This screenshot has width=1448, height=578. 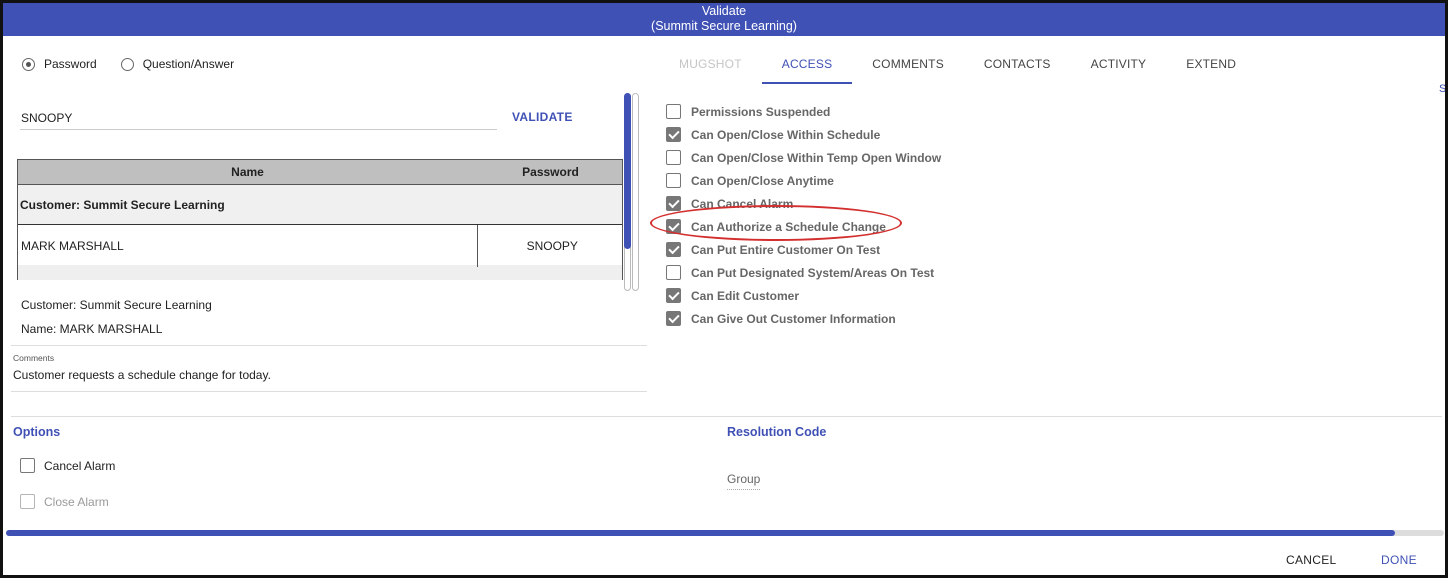 I want to click on permission-item: Can Put Designated System/Areas On Test, so click(x=803, y=272).